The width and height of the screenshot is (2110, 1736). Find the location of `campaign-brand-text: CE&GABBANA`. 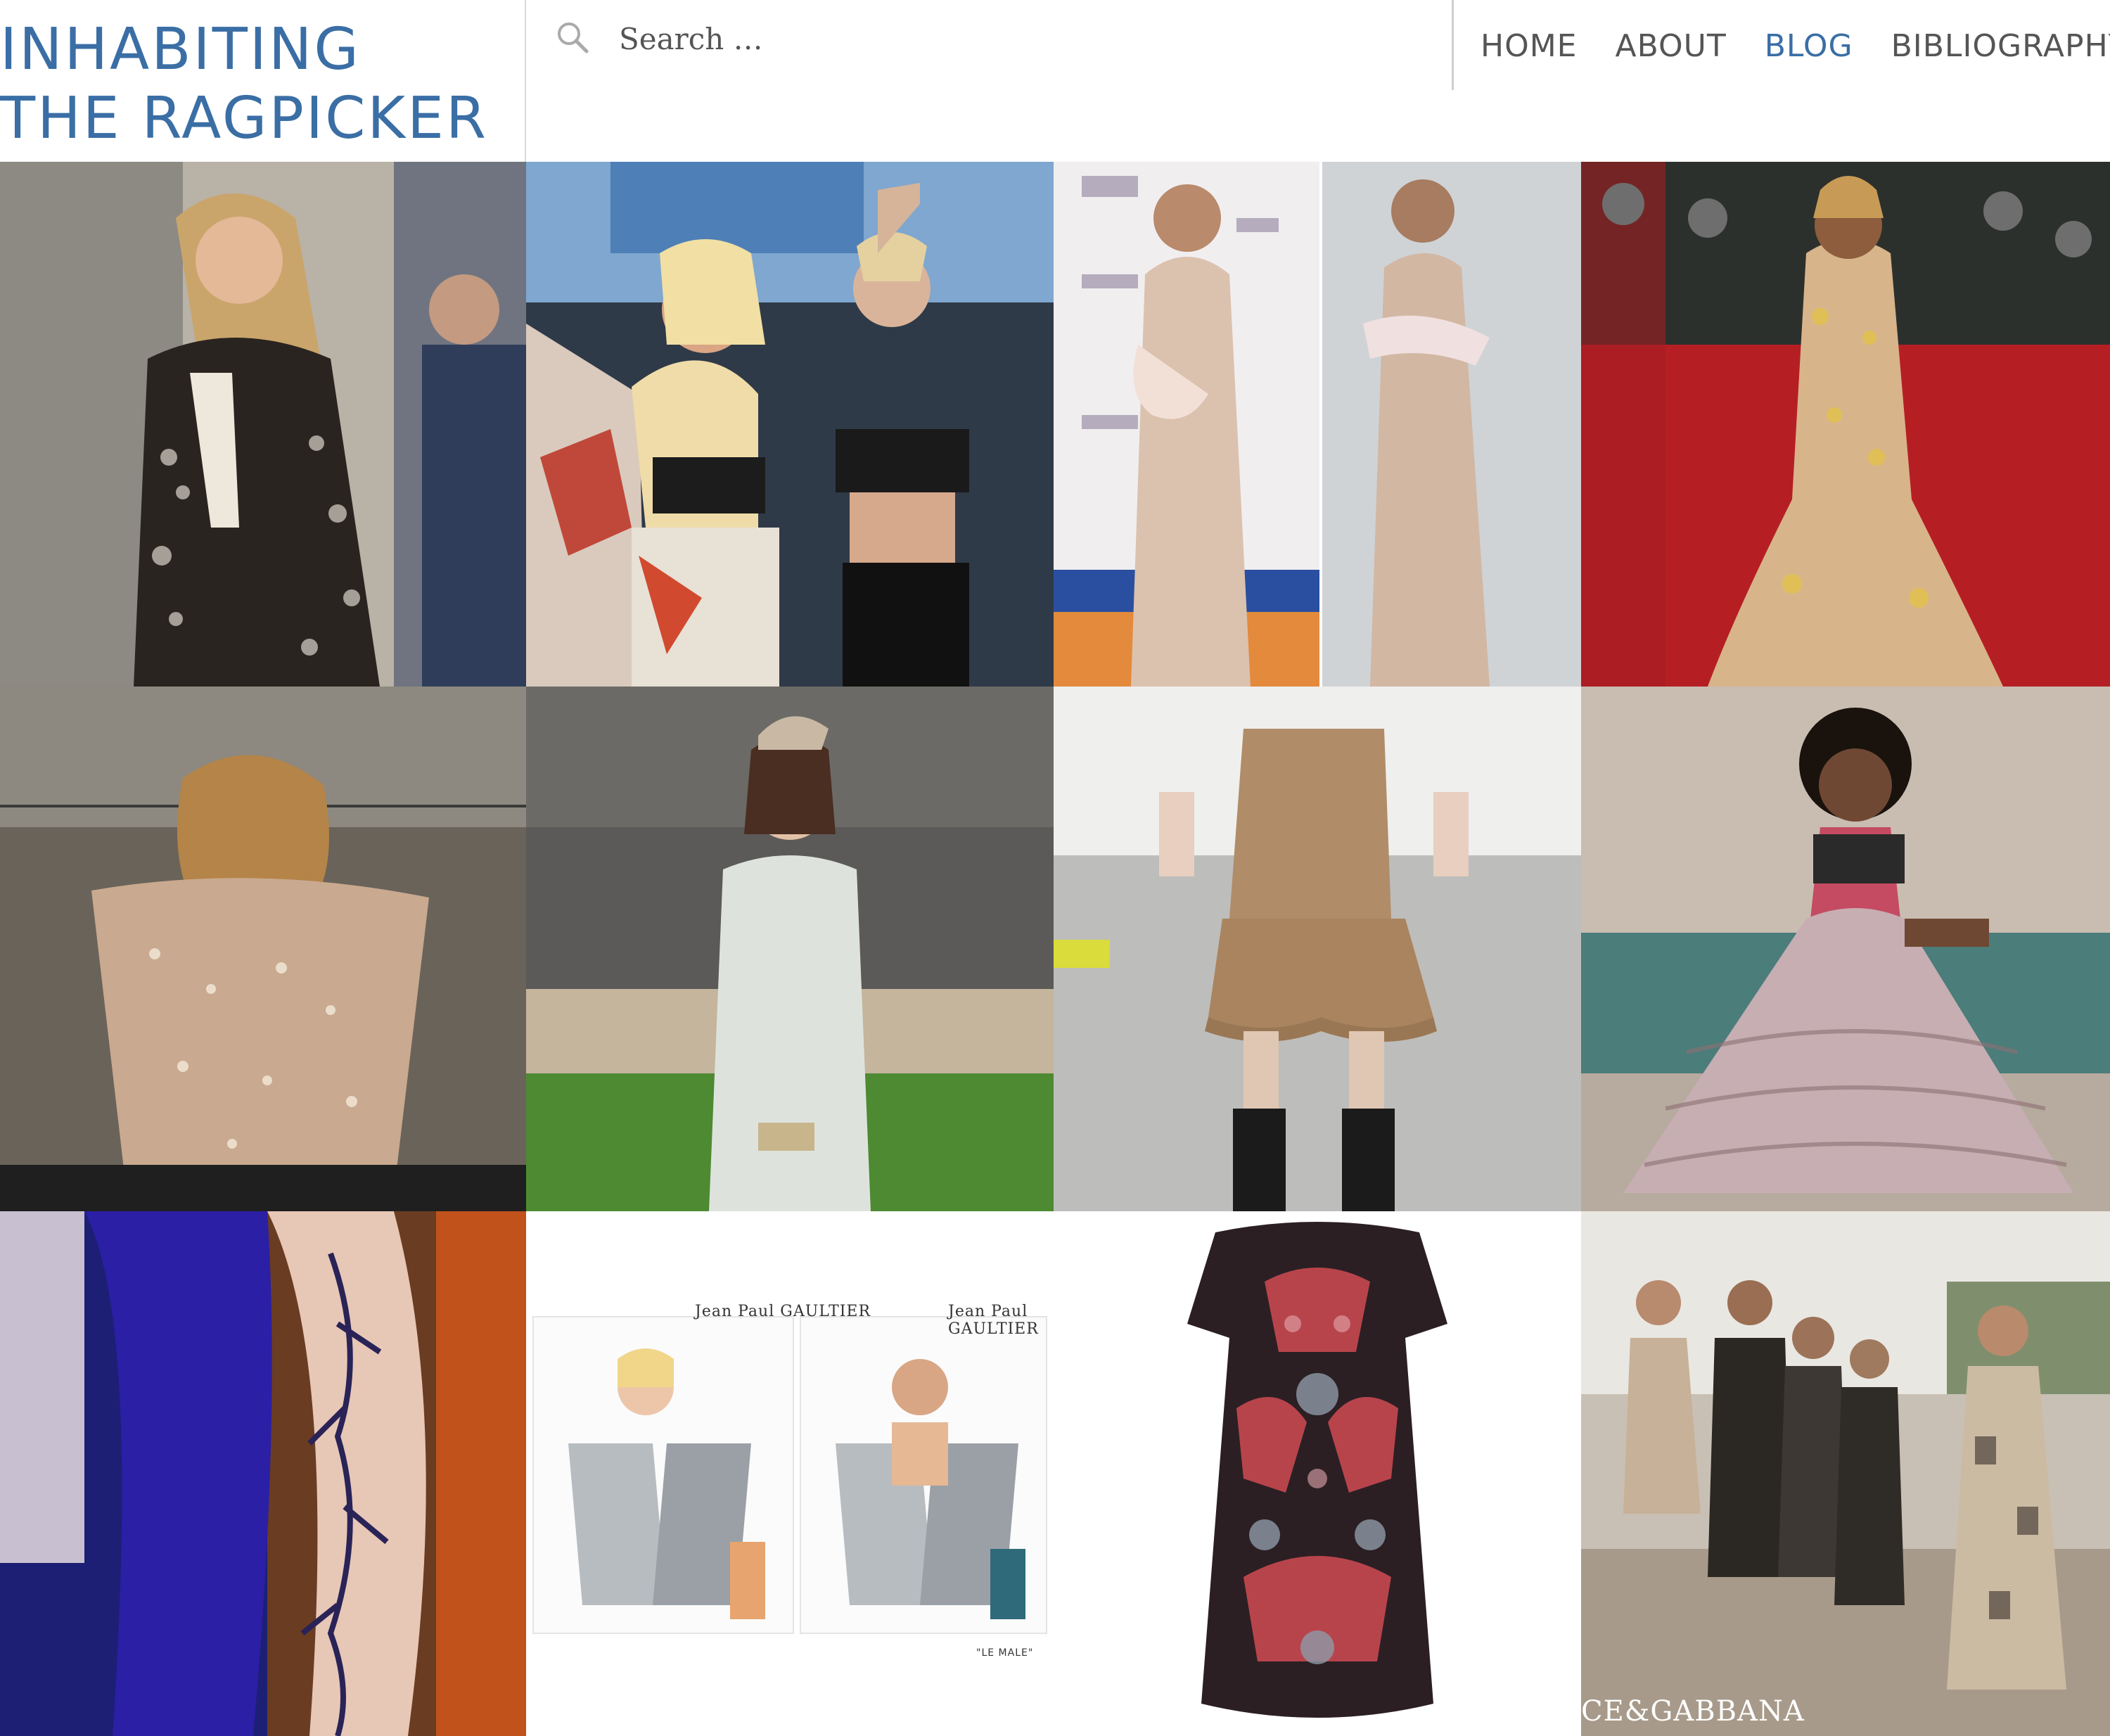

campaign-brand-text: CE&GABBANA is located at coordinates (1693, 1711).